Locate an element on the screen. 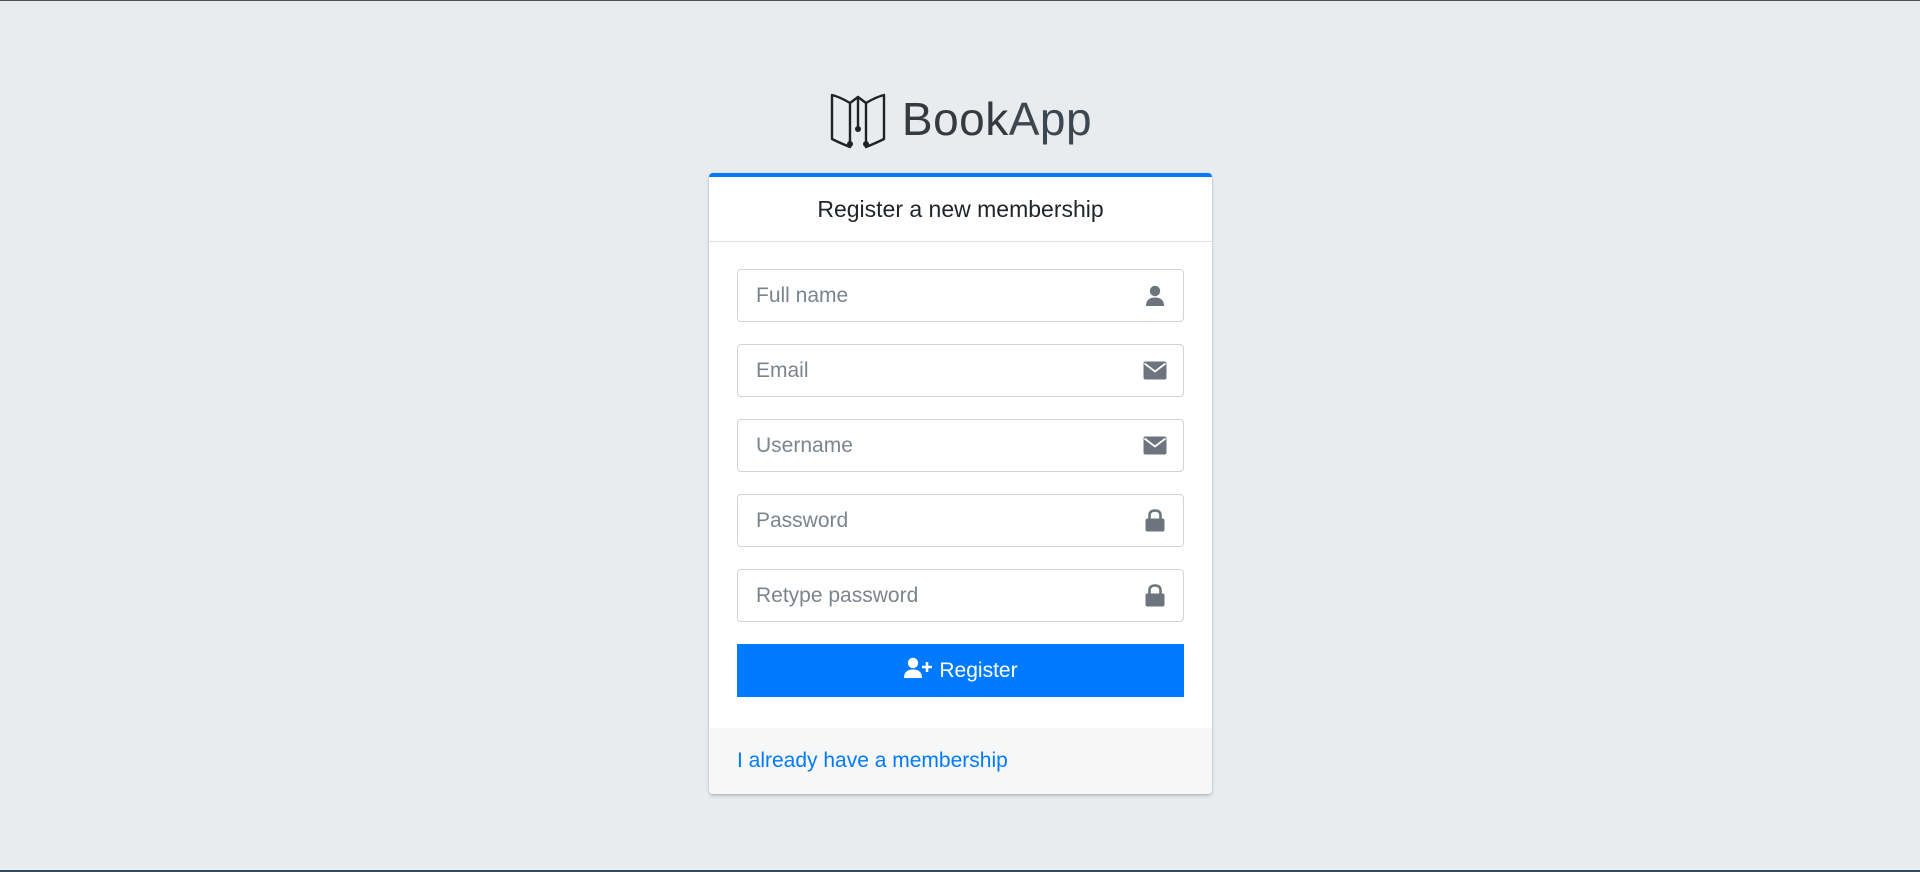  user-plus-icon is located at coordinates (918, 671).